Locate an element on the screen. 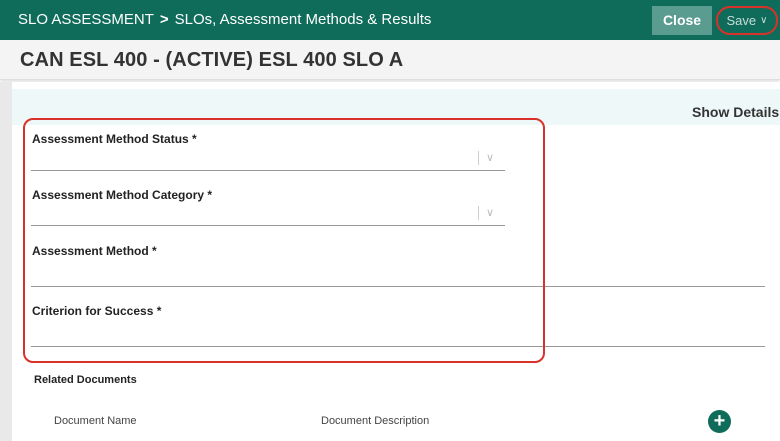 The image size is (780, 441). close-button: Close is located at coordinates (682, 20).